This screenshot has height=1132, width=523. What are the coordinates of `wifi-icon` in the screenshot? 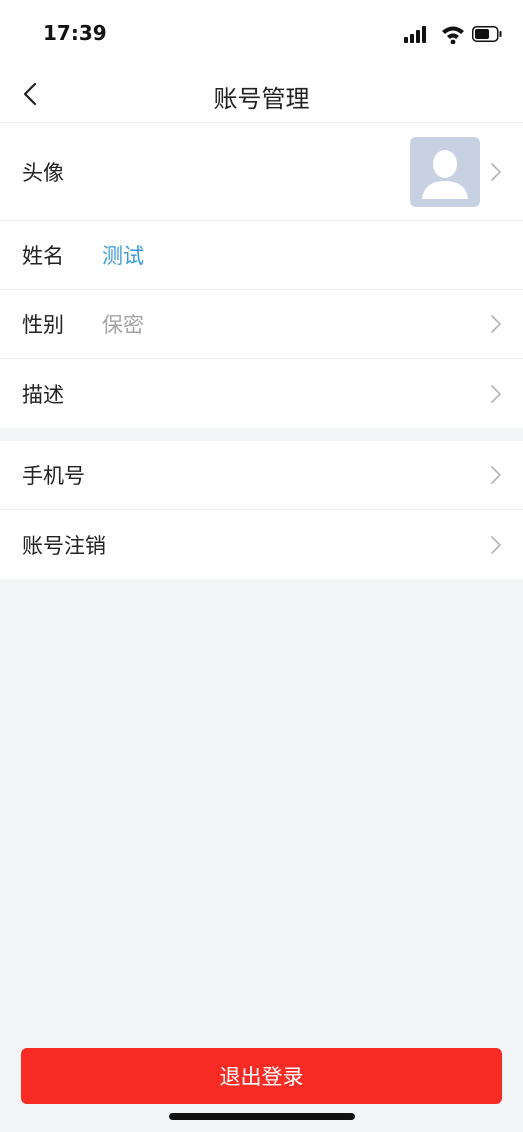 It's located at (453, 35).